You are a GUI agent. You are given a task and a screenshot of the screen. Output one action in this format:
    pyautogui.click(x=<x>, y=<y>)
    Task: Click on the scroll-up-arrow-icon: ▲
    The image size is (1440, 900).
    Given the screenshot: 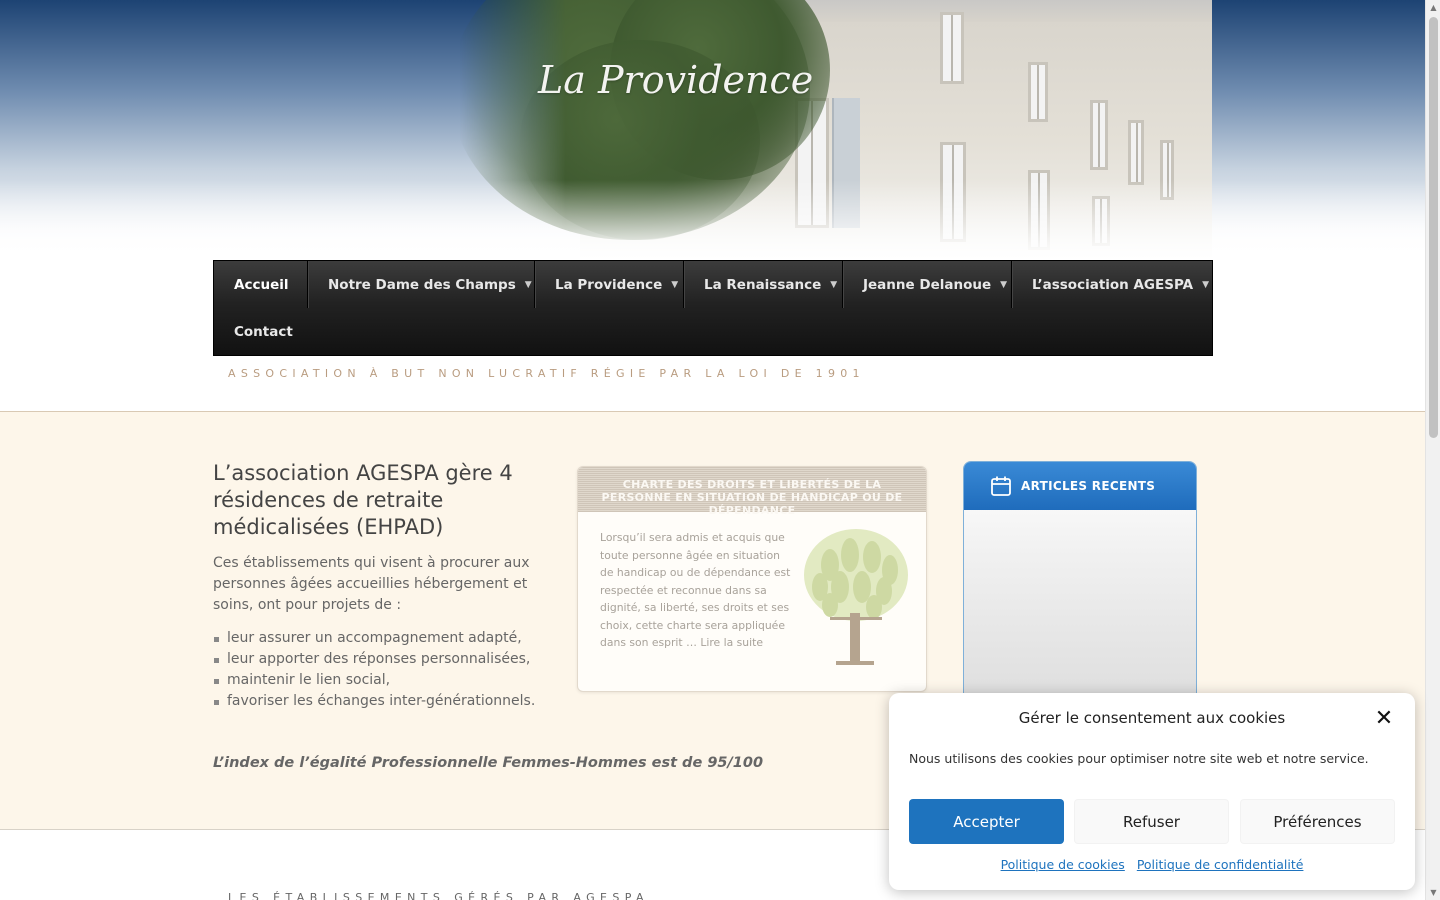 What is the action you would take?
    pyautogui.click(x=1433, y=7)
    